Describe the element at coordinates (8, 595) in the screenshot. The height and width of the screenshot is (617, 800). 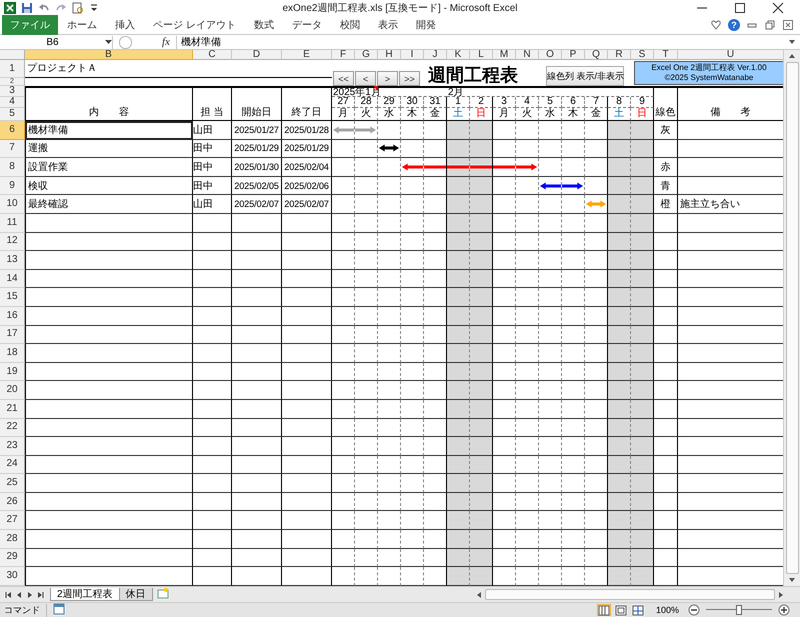
I see `first-sheet-icon` at that location.